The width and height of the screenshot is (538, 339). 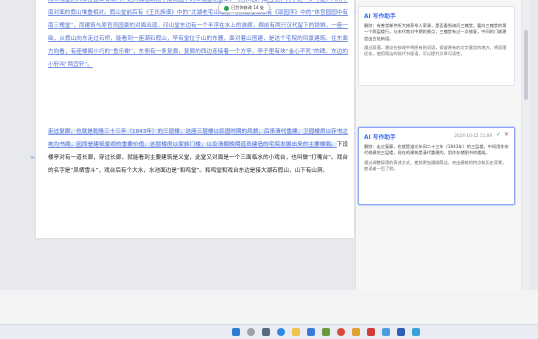 I want to click on paragraph-marker-icon: ≡, so click(x=32, y=157).